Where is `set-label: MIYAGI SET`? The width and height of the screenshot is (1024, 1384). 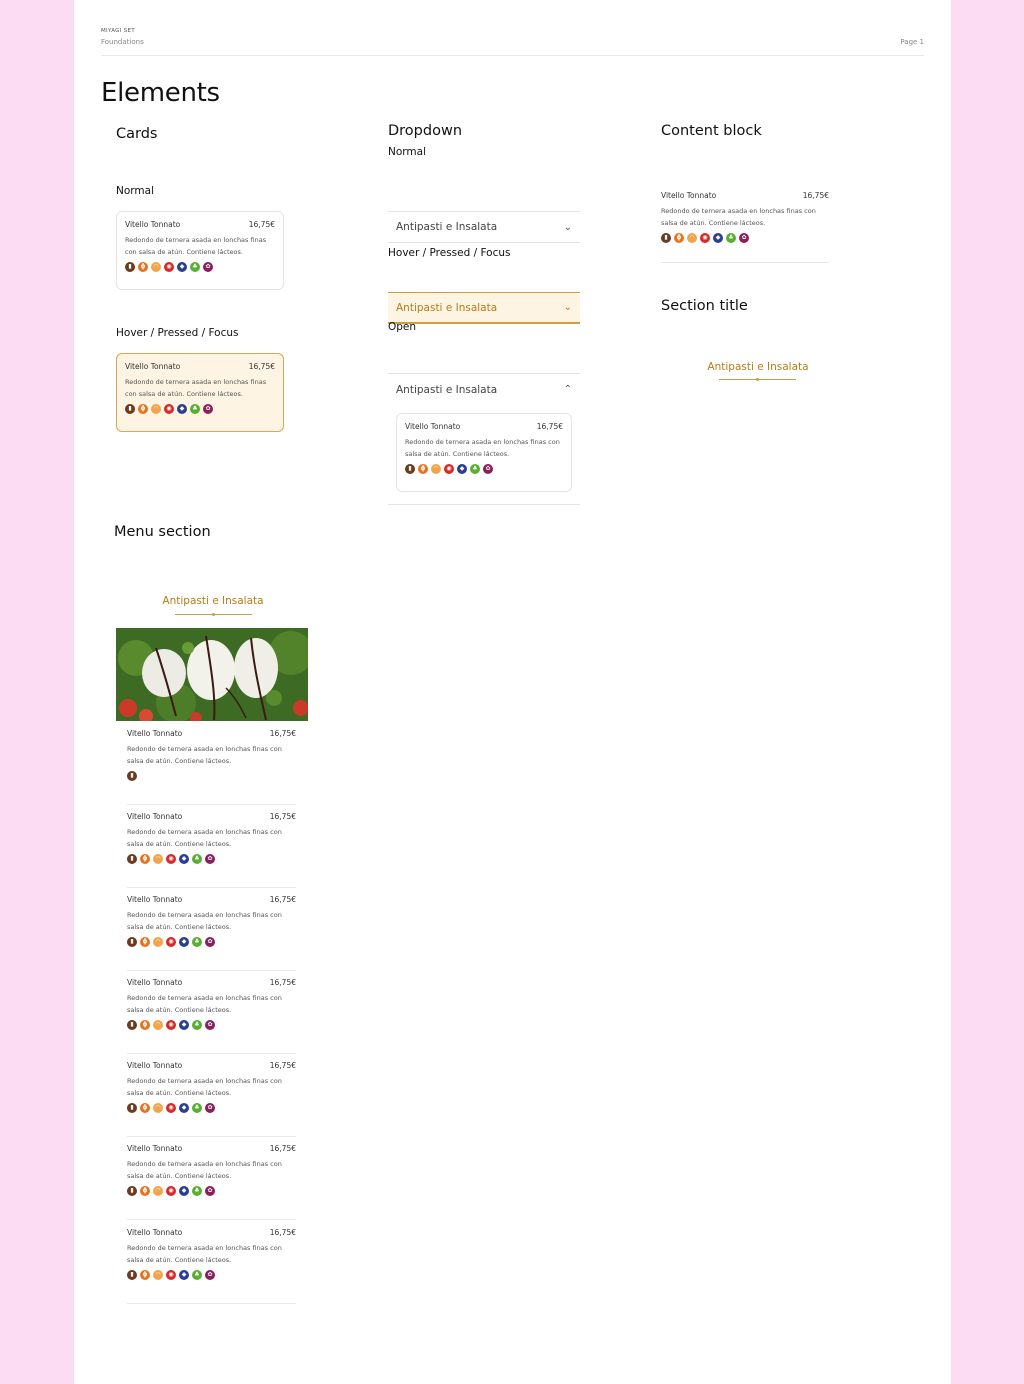 set-label: MIYAGI SET is located at coordinates (118, 31).